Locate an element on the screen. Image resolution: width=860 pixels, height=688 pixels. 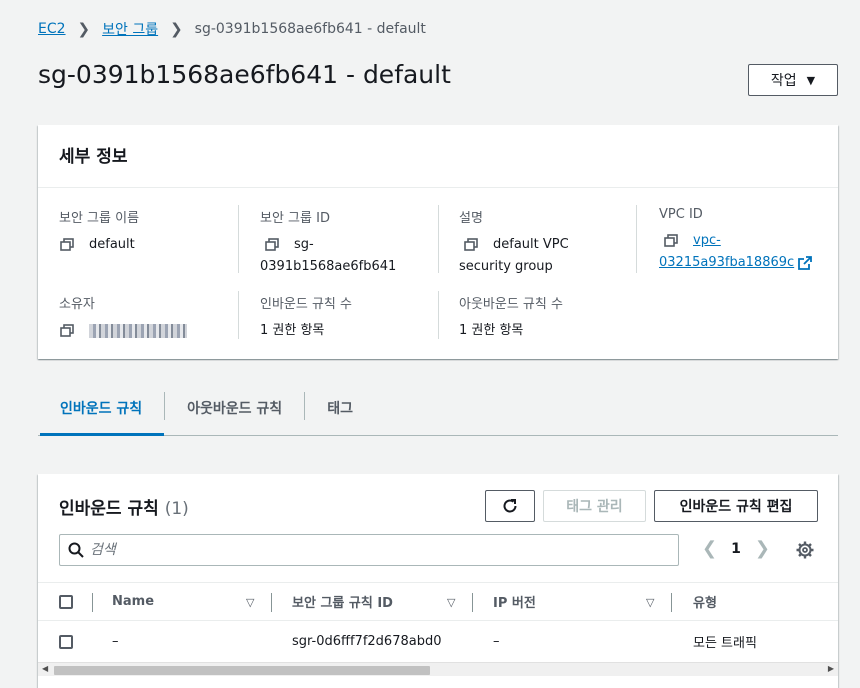
refresh-icon is located at coordinates (510, 506).